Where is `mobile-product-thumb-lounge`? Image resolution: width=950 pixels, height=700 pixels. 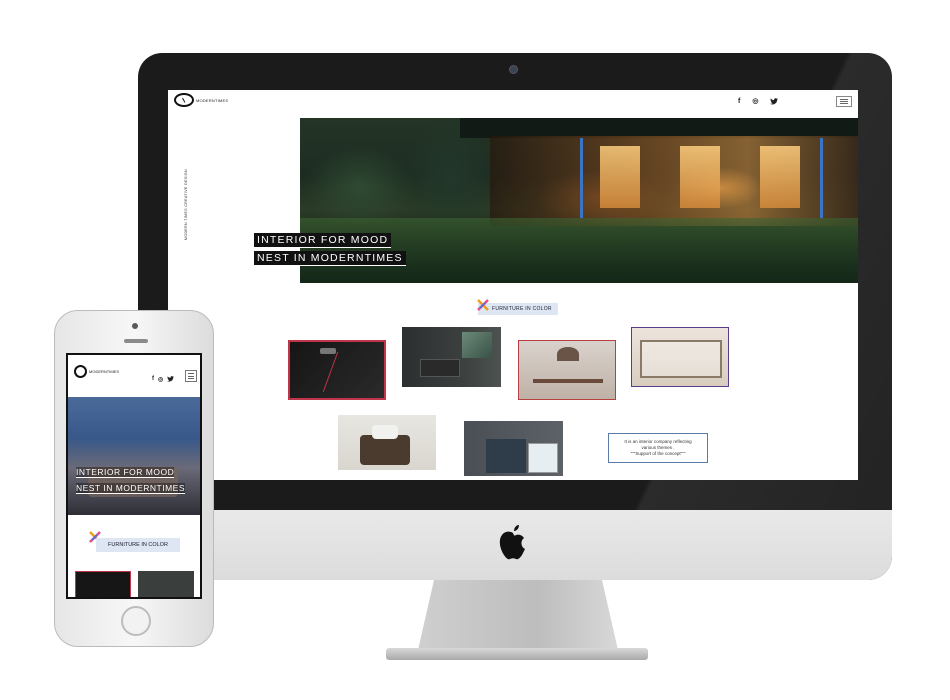
mobile-product-thumb-lounge is located at coordinates (166, 584).